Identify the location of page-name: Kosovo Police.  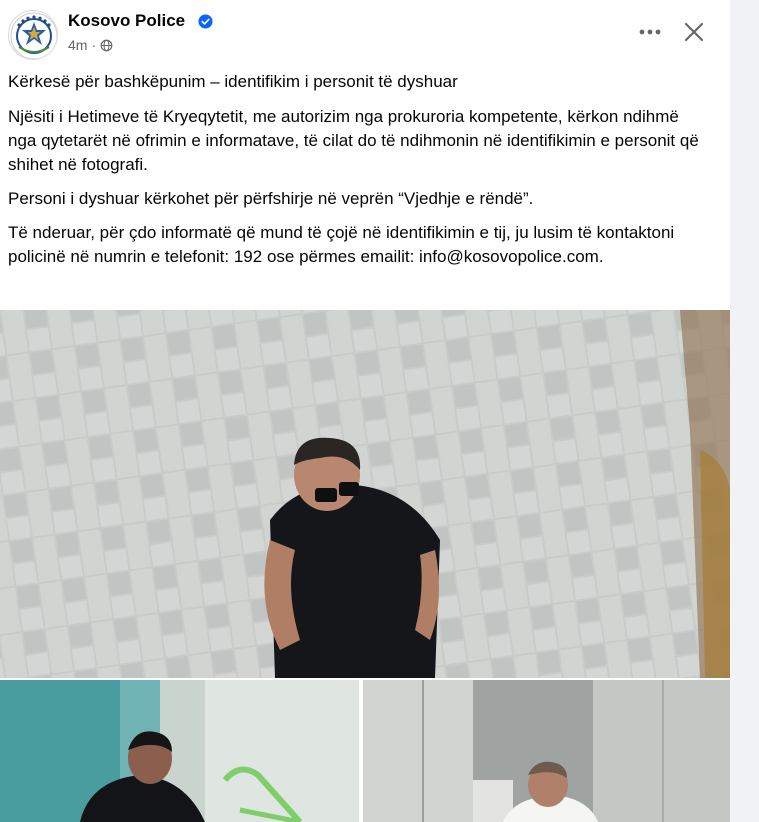
(126, 21).